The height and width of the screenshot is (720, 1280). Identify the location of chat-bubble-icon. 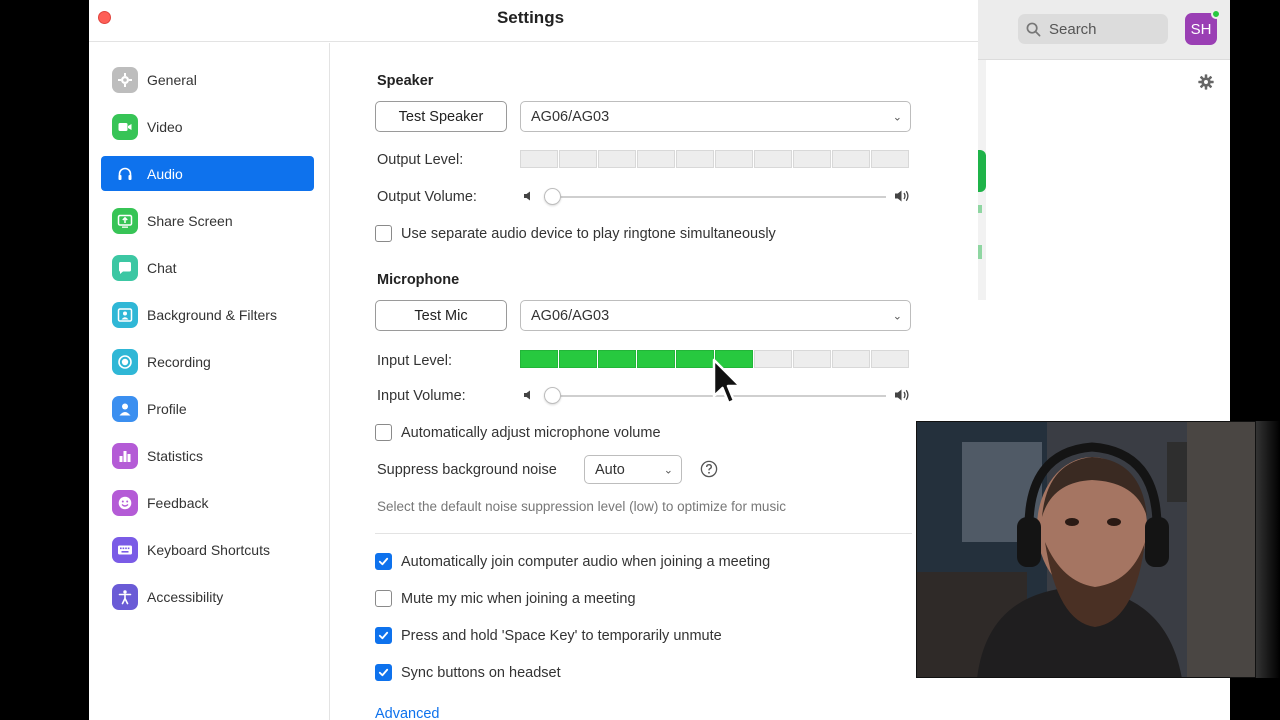
(125, 267).